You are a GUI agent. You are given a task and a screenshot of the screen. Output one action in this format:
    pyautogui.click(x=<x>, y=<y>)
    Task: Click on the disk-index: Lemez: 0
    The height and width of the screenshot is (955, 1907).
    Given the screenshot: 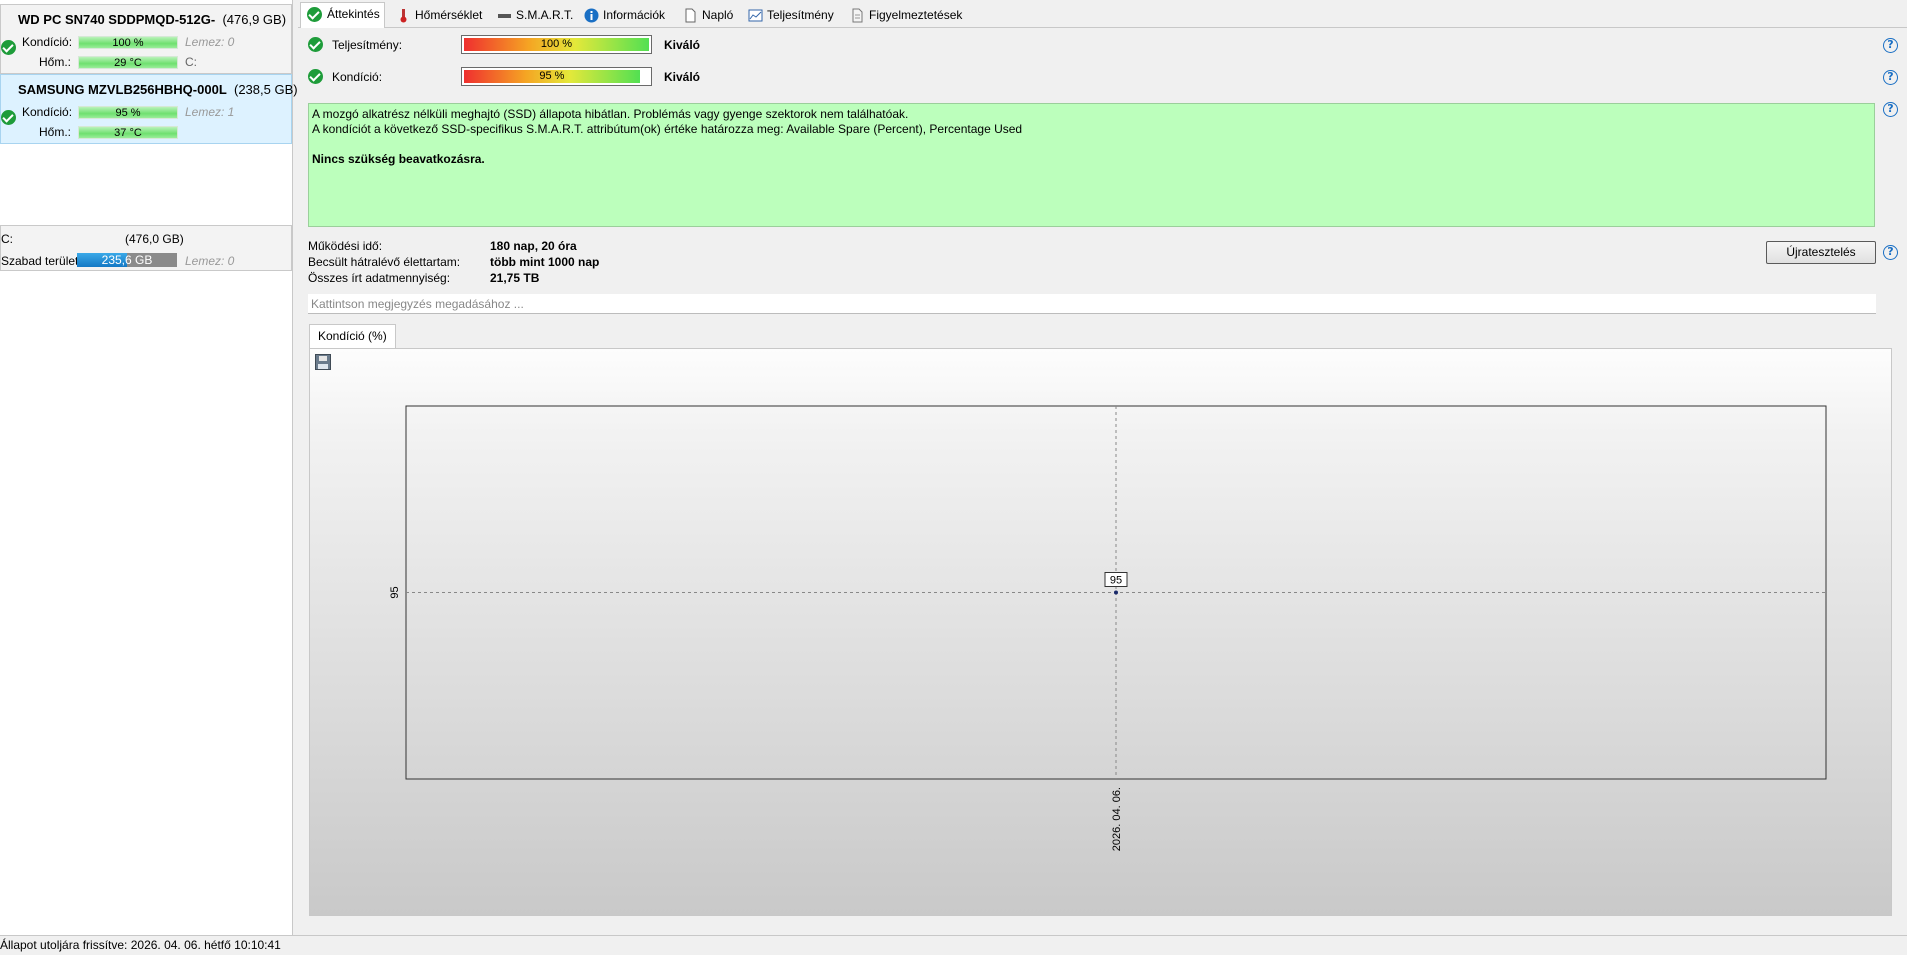 What is the action you would take?
    pyautogui.click(x=210, y=42)
    